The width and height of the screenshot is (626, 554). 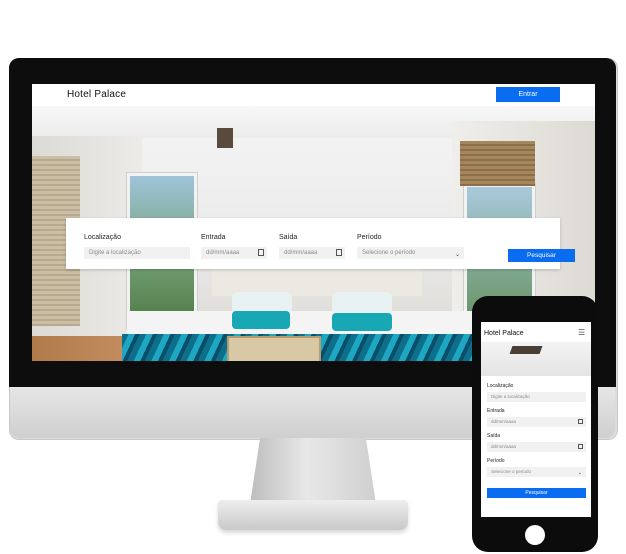 What do you see at coordinates (535, 535) in the screenshot?
I see `phone-home-button` at bounding box center [535, 535].